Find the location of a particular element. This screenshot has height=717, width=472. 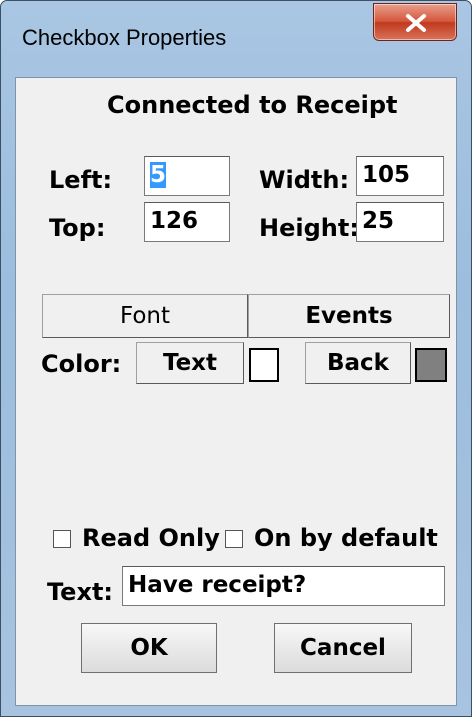

on-by-default-checkbox is located at coordinates (234, 539).